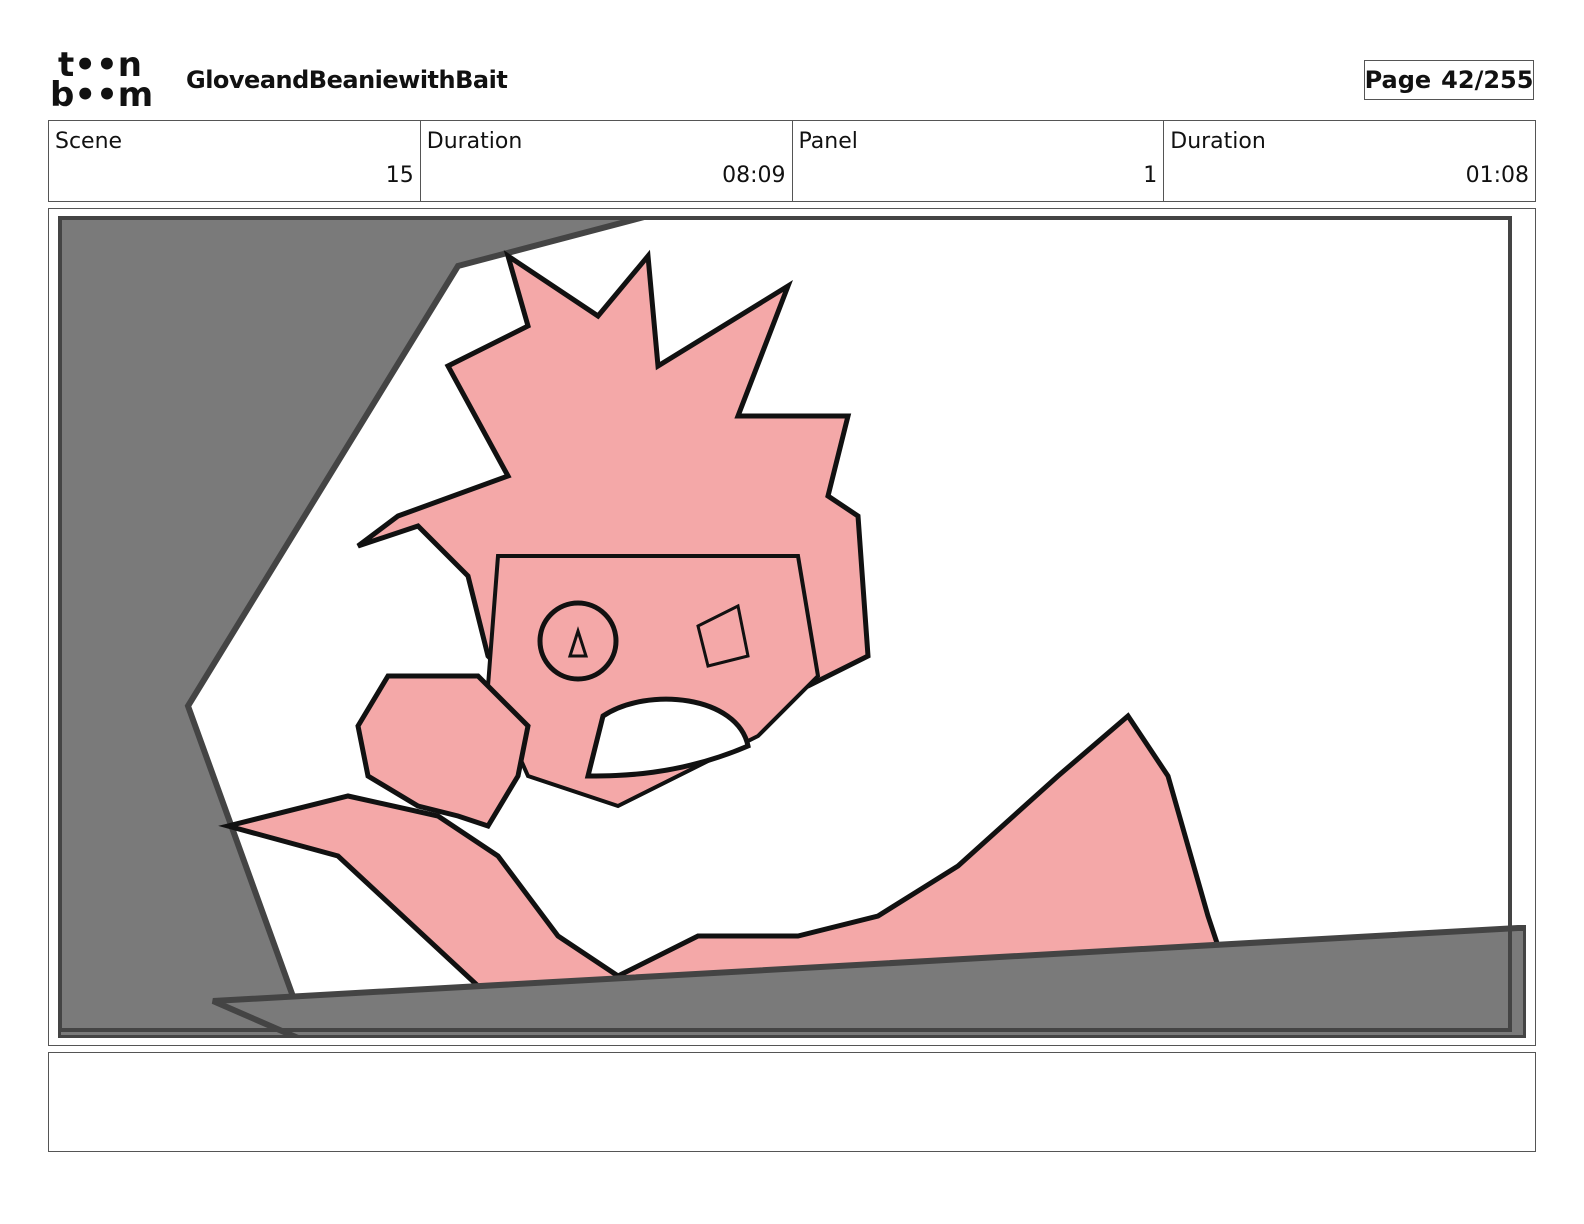  Describe the element at coordinates (1487, 80) in the screenshot. I see `page-number: 42/255` at that location.